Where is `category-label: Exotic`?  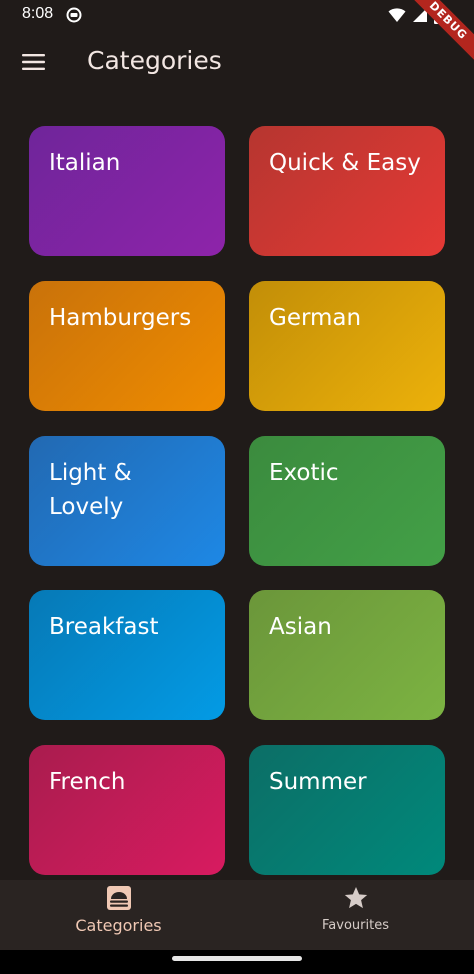
category-label: Exotic is located at coordinates (304, 473).